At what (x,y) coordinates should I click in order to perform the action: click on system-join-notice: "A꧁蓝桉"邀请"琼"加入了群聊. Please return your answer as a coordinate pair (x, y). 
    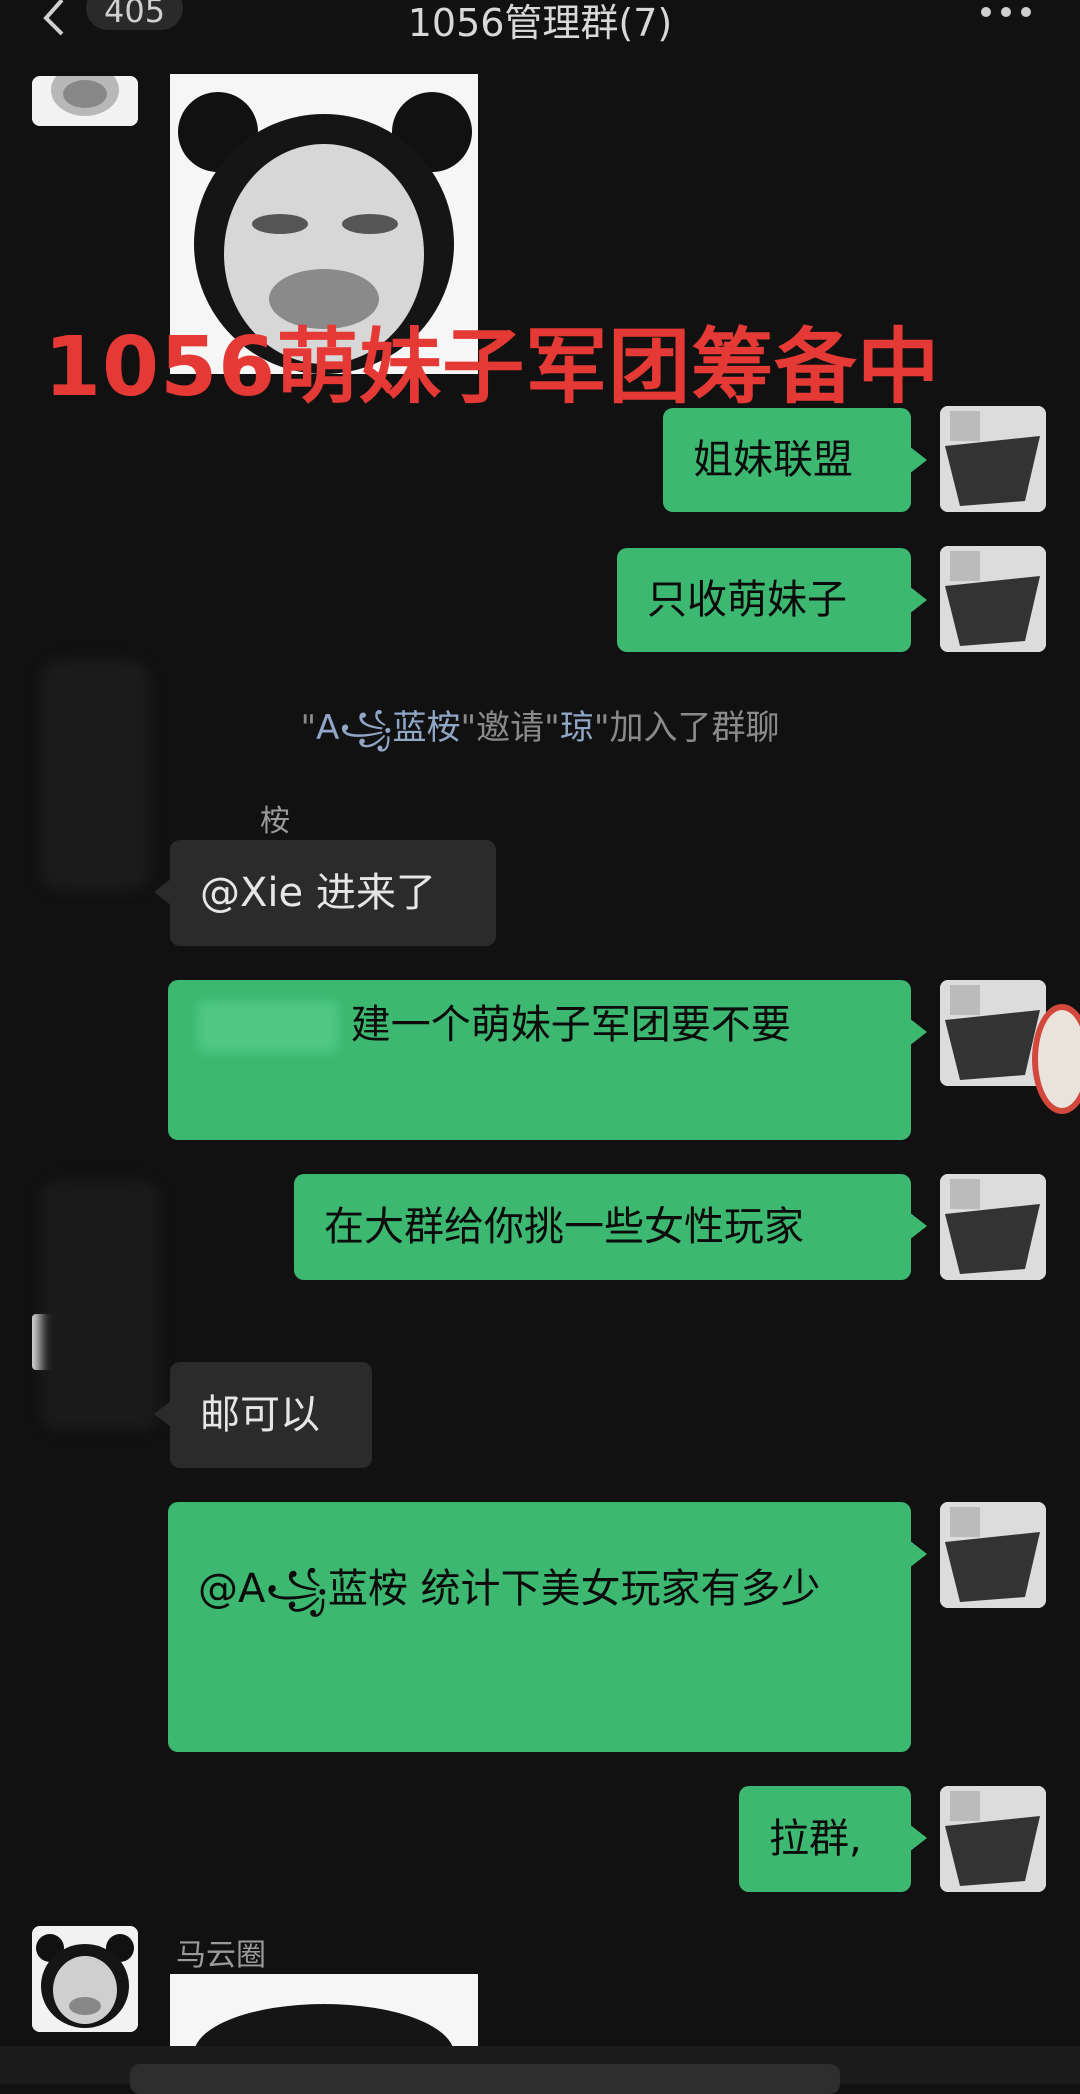
    Looking at the image, I should click on (540, 735).